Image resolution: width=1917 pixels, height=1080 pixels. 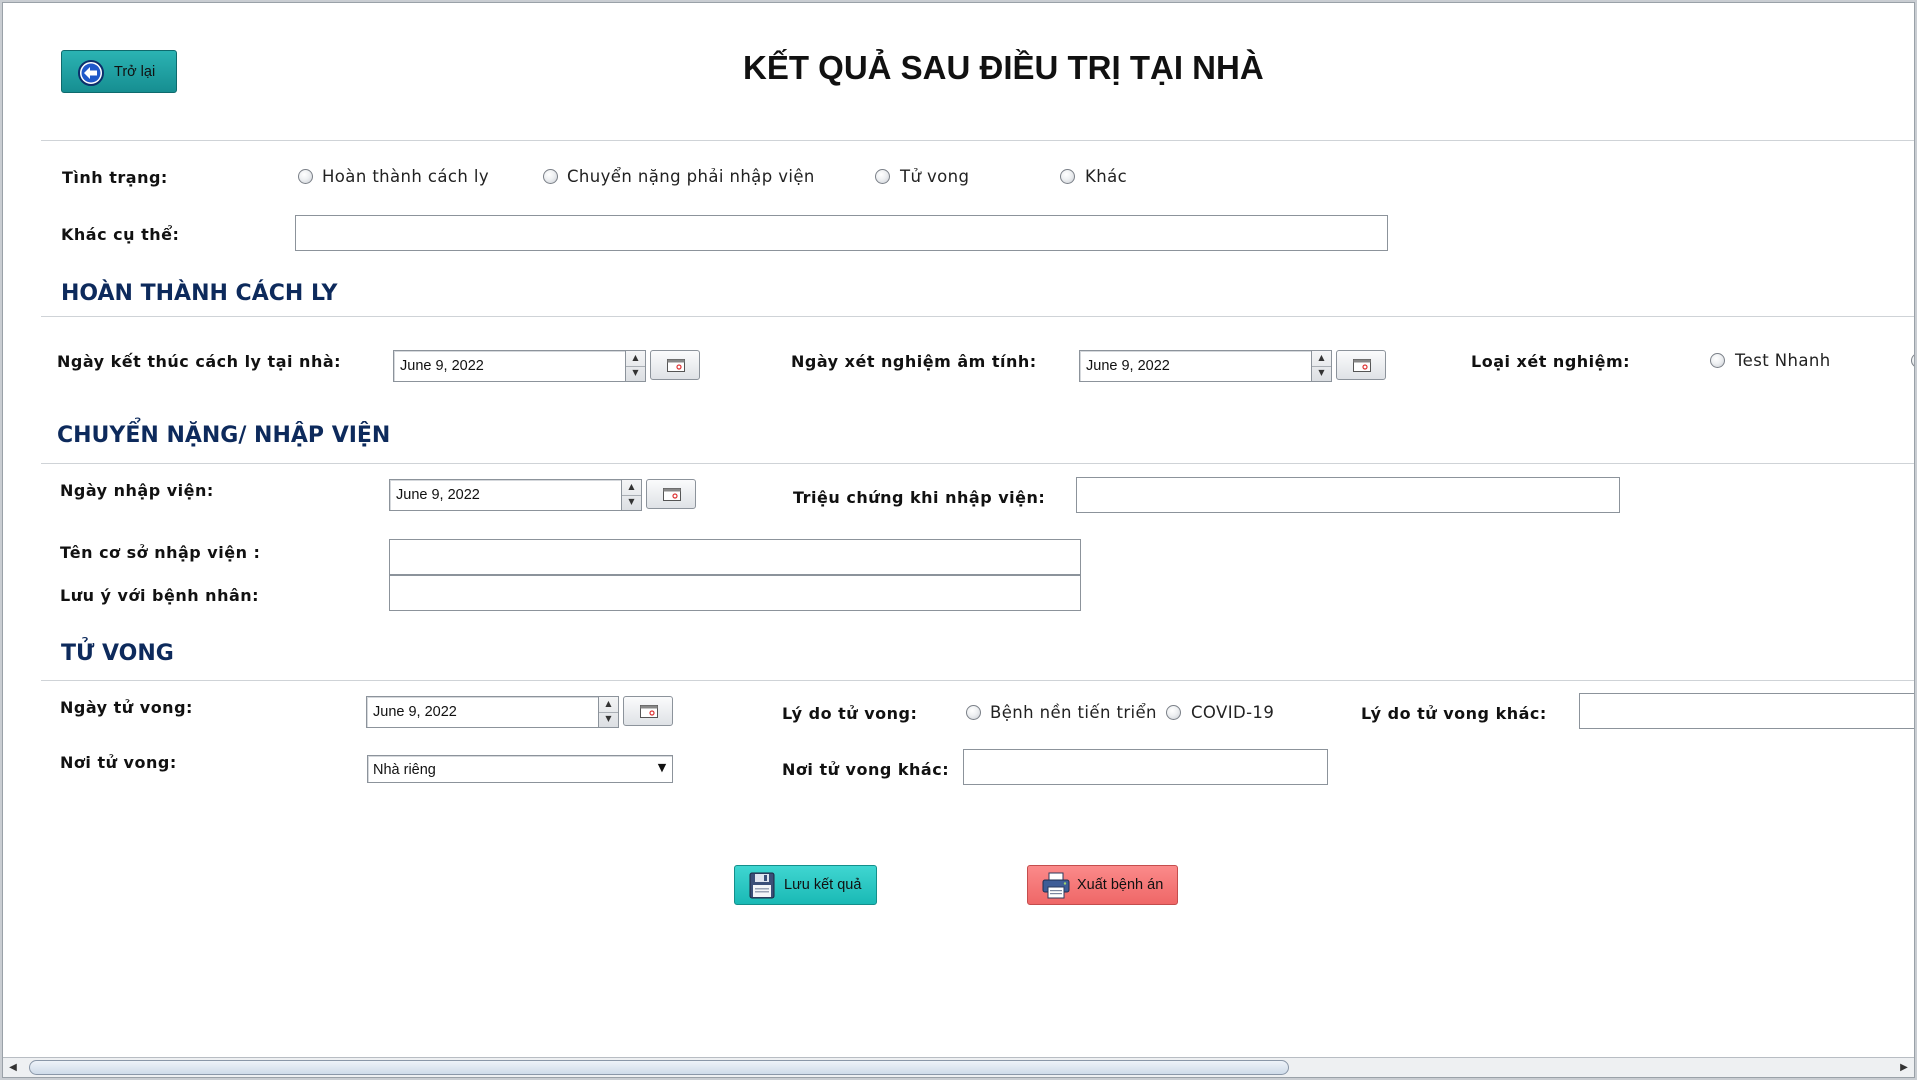 What do you see at coordinates (823, 885) in the screenshot?
I see `save-result-label: Lưu kết quả` at bounding box center [823, 885].